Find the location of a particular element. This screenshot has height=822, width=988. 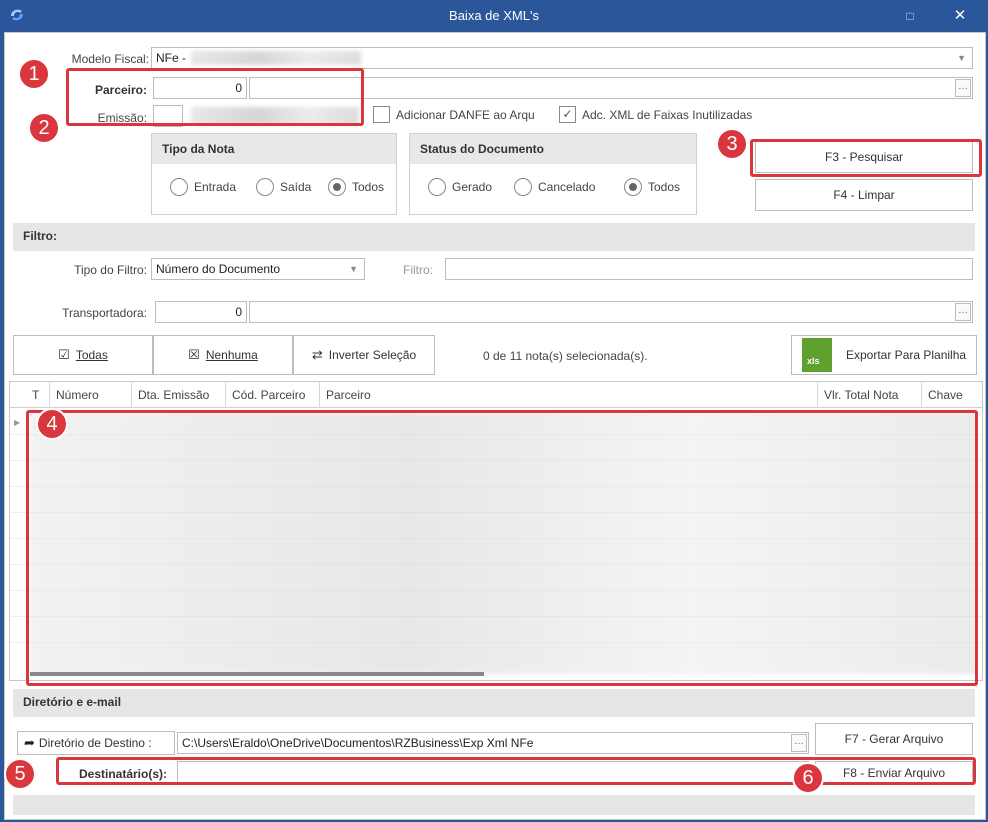

invert-icon: ⇄ is located at coordinates (317, 354).